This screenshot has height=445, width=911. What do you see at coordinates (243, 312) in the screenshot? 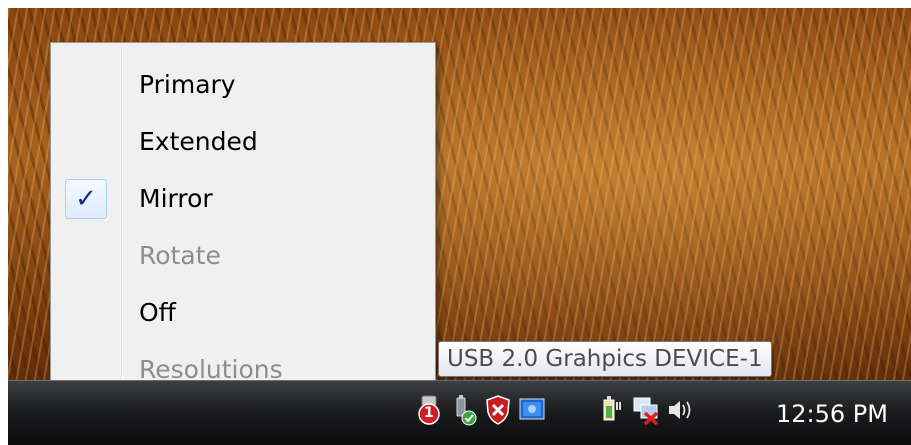
I see `menu-item-off: Off` at bounding box center [243, 312].